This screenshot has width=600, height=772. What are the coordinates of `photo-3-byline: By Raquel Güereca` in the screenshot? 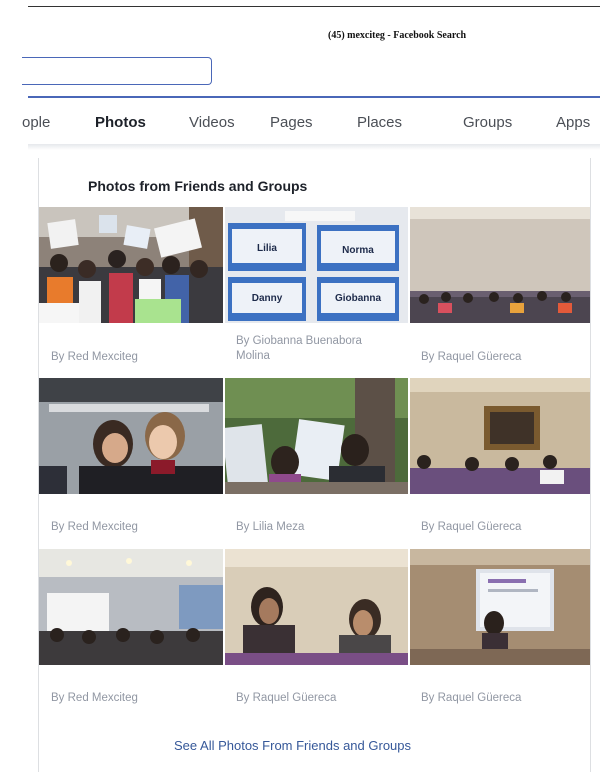 It's located at (471, 357).